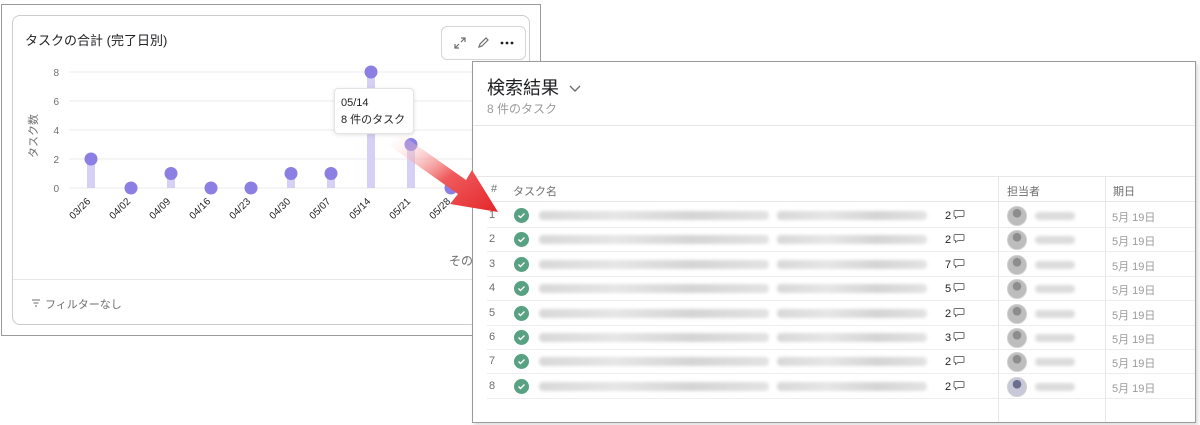  I want to click on row-number: 4, so click(492, 288).